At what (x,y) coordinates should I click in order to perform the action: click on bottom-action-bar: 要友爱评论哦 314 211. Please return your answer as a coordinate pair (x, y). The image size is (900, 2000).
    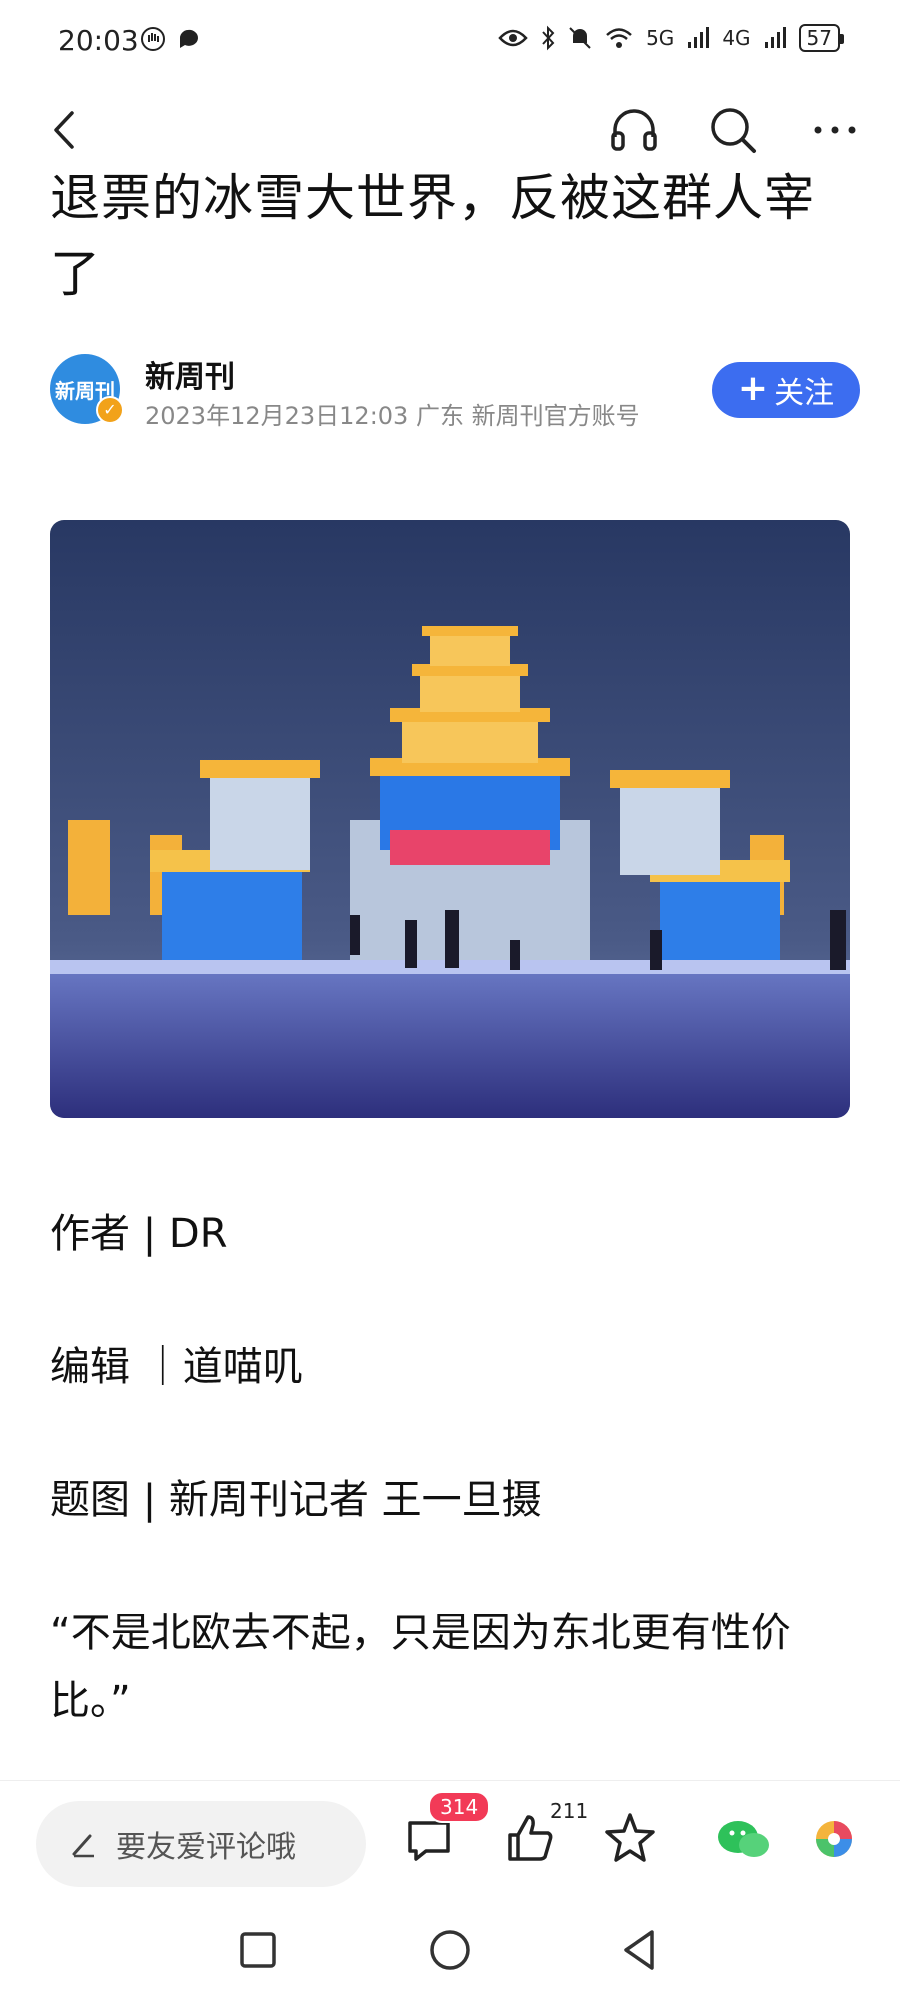
    Looking at the image, I should click on (450, 1840).